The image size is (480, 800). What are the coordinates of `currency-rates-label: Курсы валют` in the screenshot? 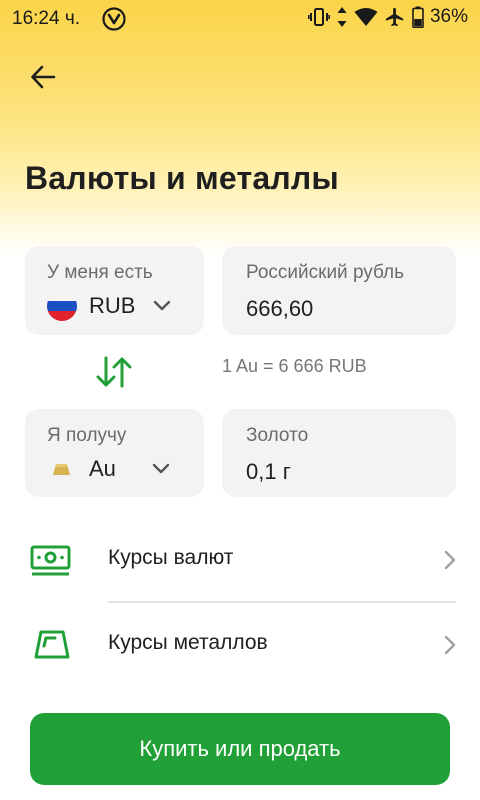 It's located at (171, 557).